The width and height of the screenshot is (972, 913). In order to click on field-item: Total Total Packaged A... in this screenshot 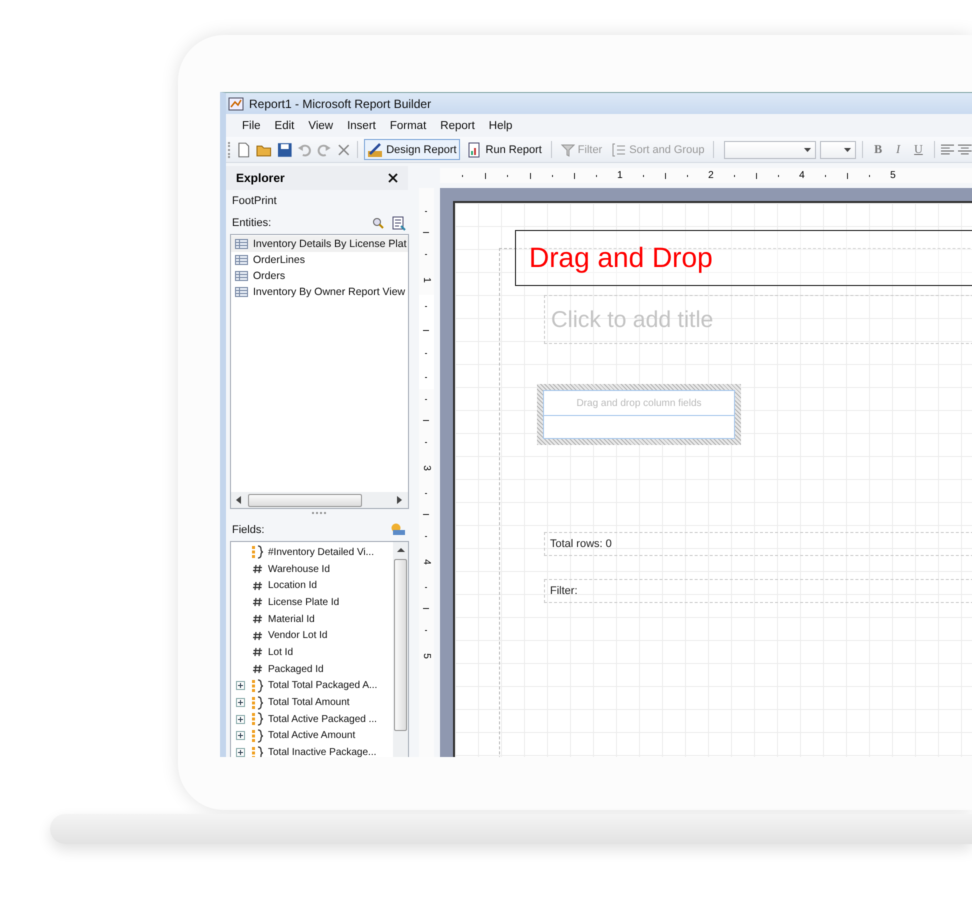, I will do `click(323, 686)`.